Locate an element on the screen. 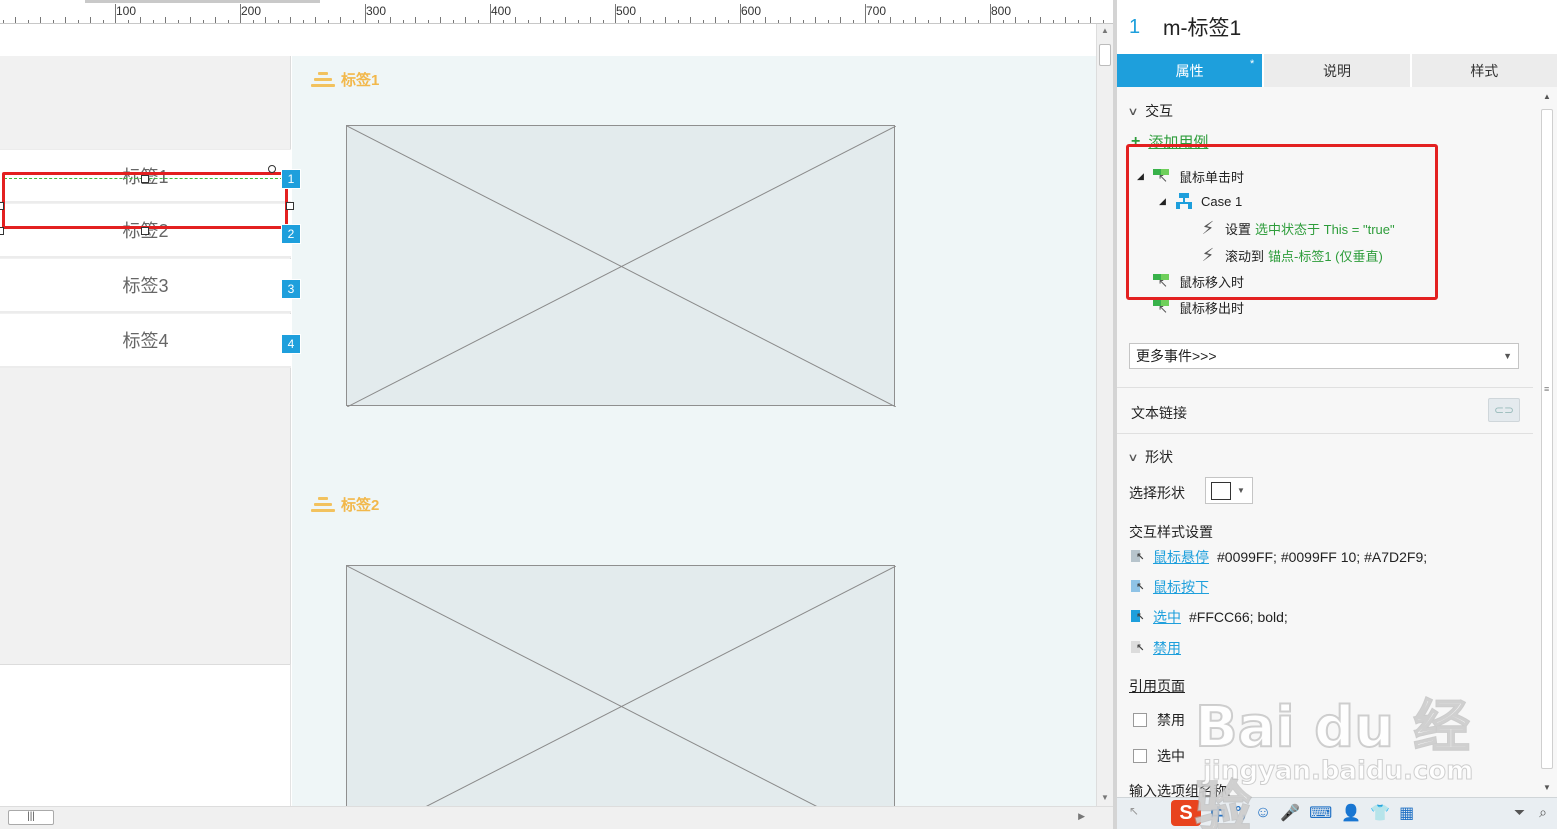 The width and height of the screenshot is (1557, 829). style-mousedown-row: ↖ 鼠标按下 is located at coordinates (1170, 587).